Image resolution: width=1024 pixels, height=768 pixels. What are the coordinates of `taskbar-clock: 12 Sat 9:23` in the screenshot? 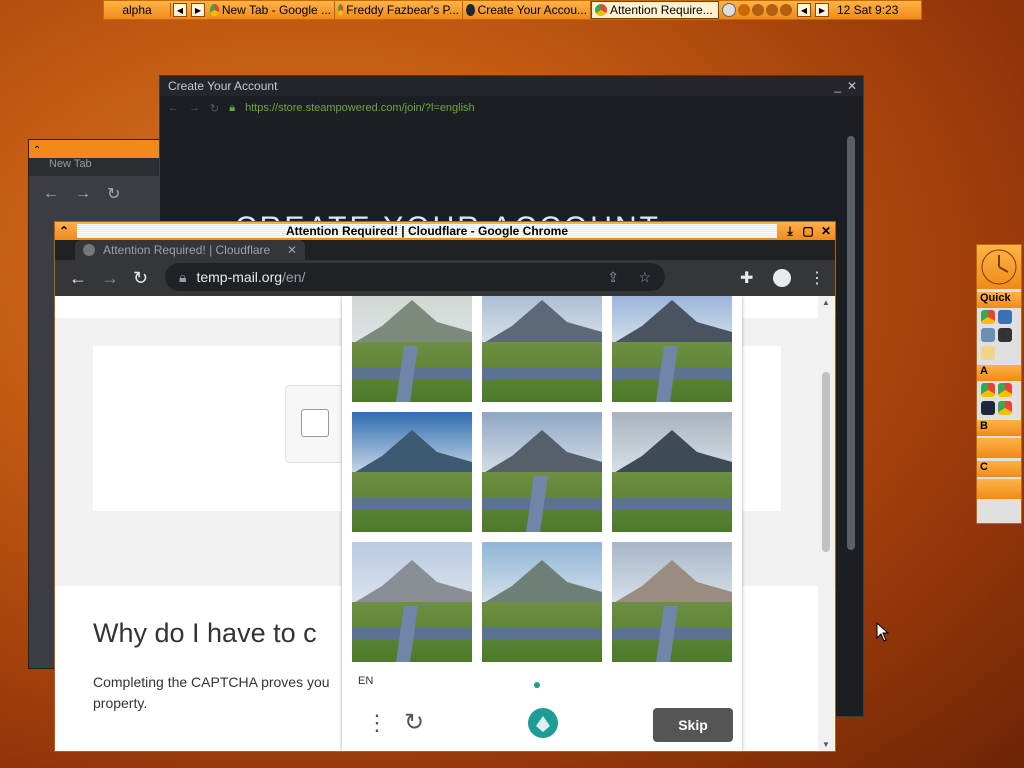 It's located at (864, 10).